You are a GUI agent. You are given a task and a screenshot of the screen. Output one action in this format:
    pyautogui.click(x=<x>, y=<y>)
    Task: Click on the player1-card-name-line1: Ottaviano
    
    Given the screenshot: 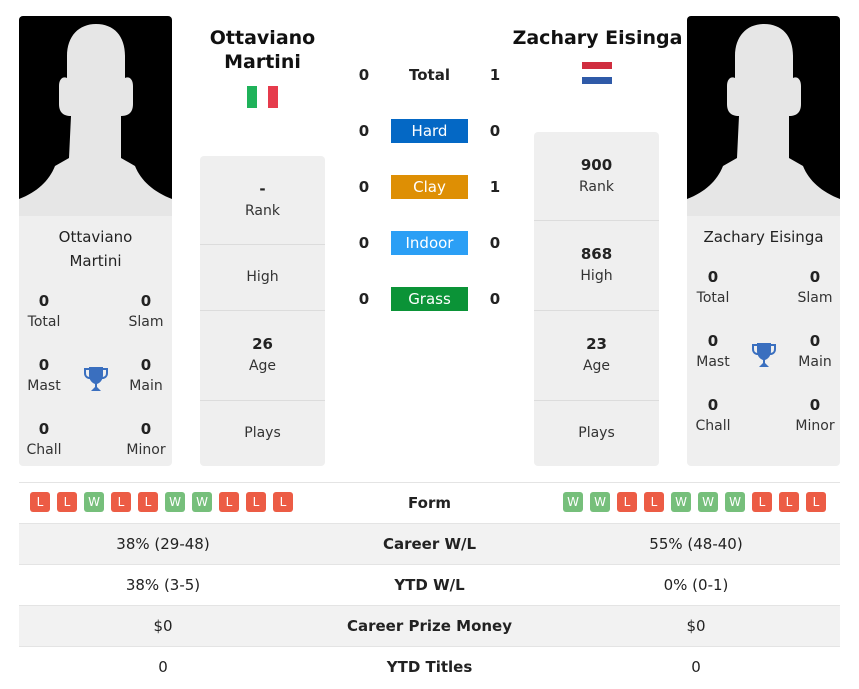 What is the action you would take?
    pyautogui.click(x=95, y=237)
    